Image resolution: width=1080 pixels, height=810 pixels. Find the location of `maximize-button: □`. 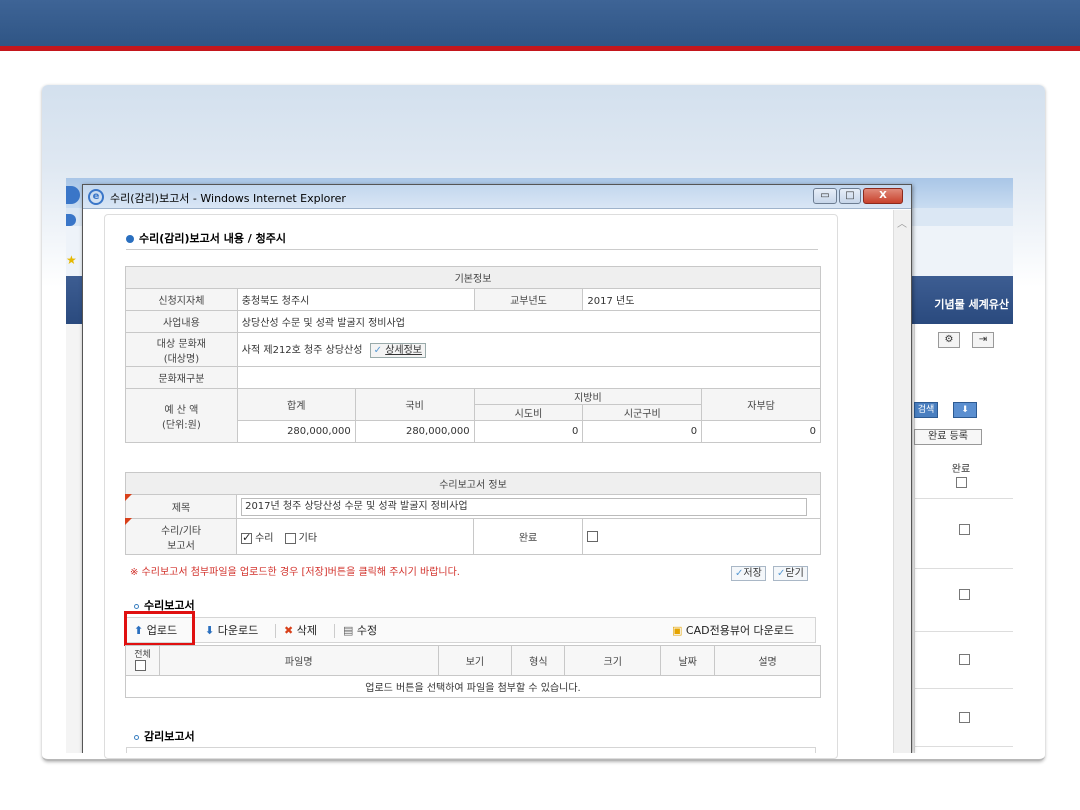

maximize-button: □ is located at coordinates (850, 196).